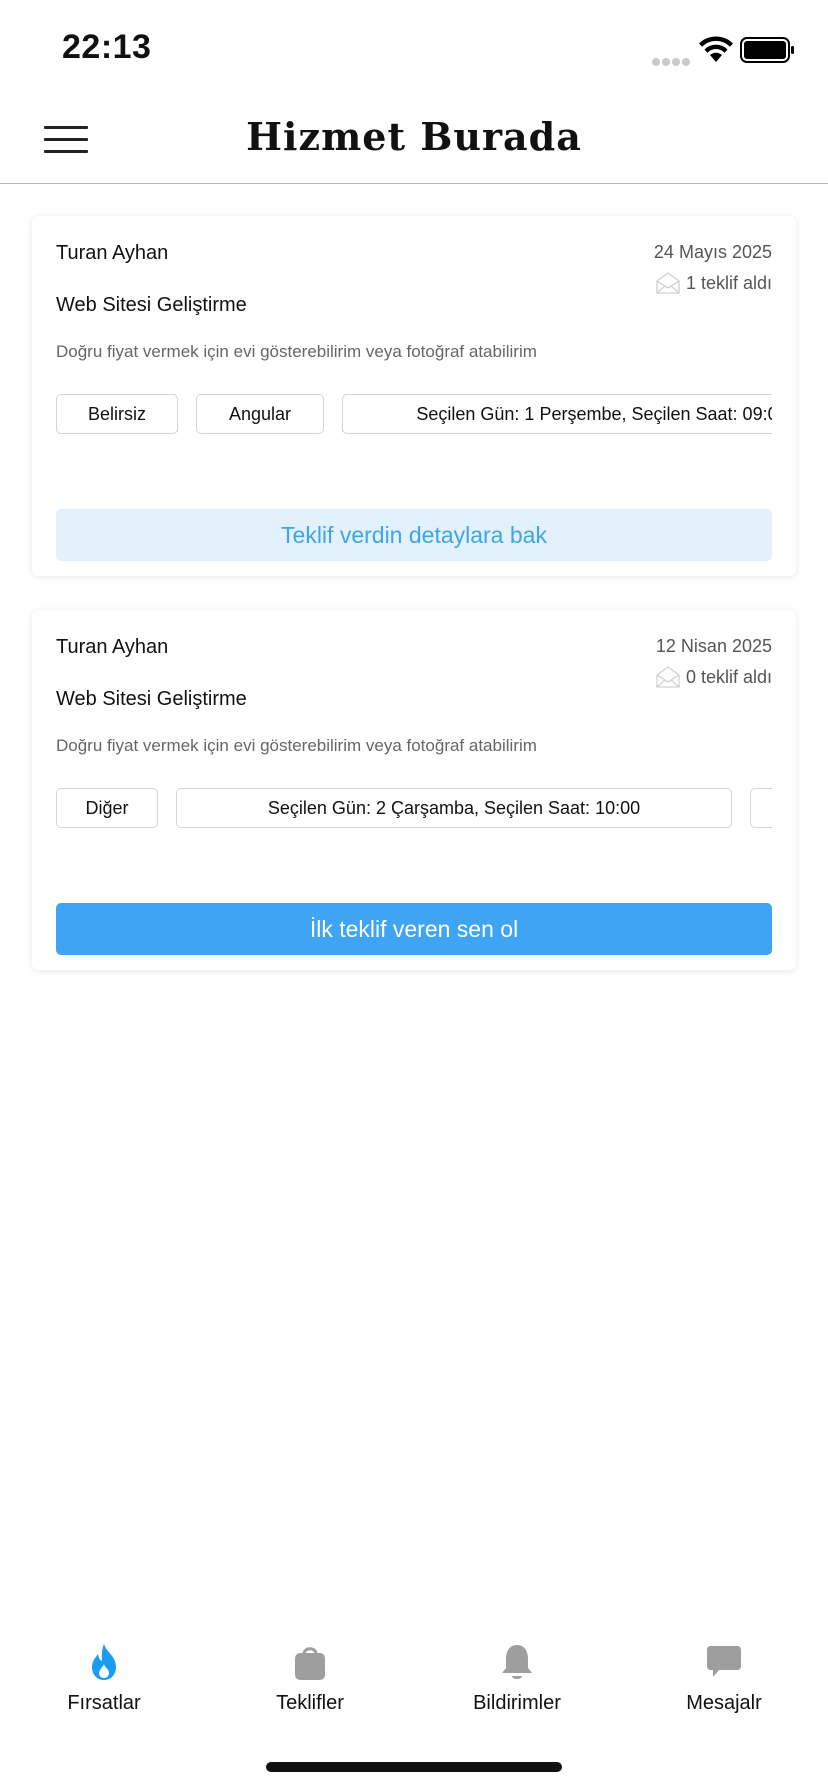 This screenshot has height=1792, width=828. What do you see at coordinates (104, 1662) in the screenshot?
I see `flame-icon` at bounding box center [104, 1662].